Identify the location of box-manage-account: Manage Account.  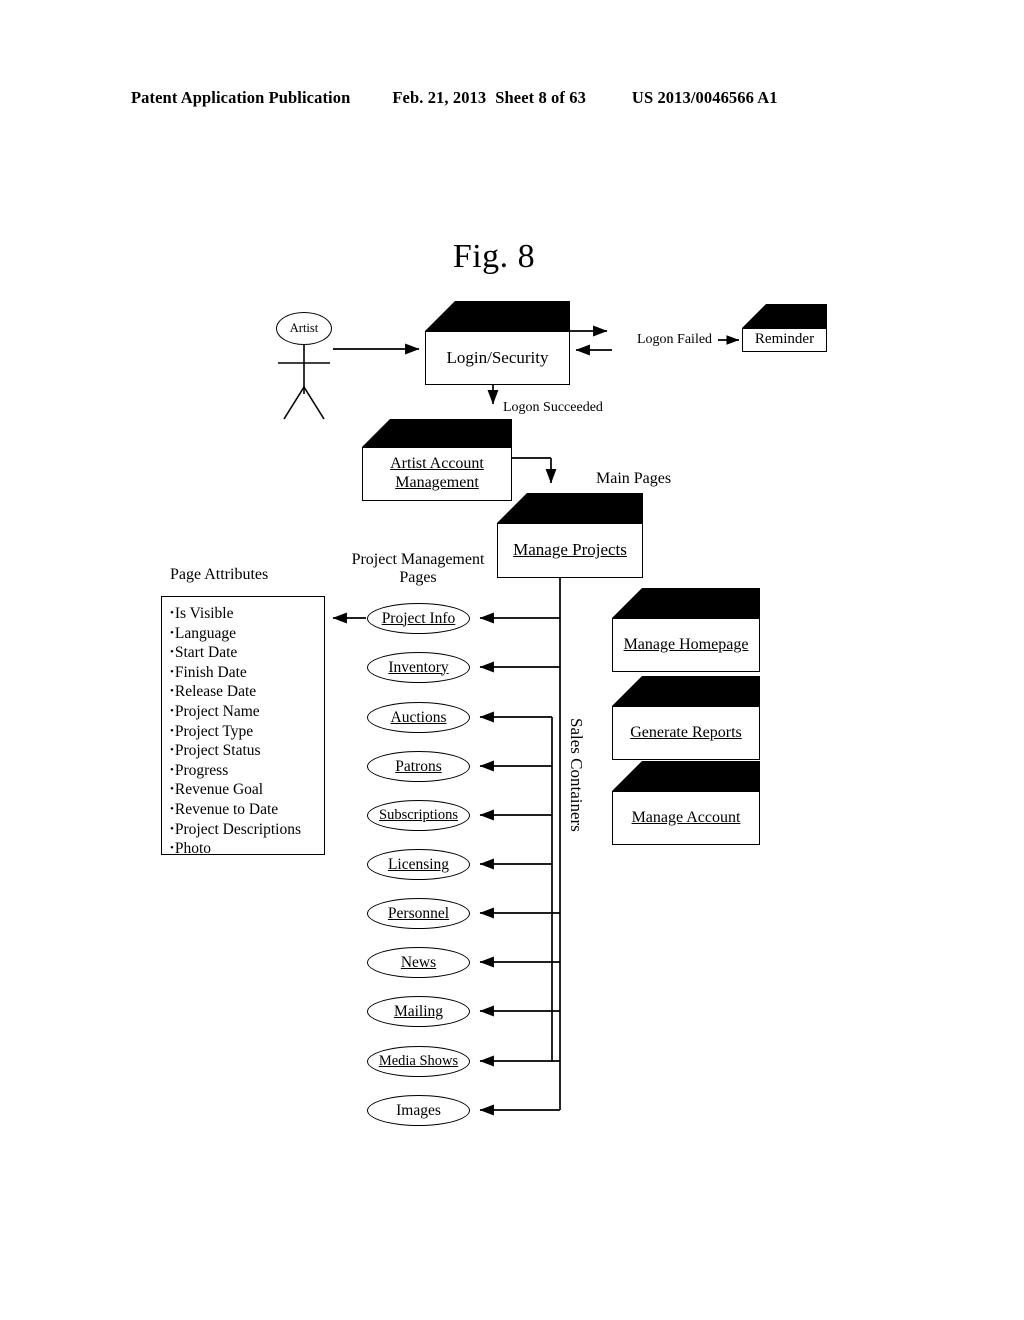
(686, 803).